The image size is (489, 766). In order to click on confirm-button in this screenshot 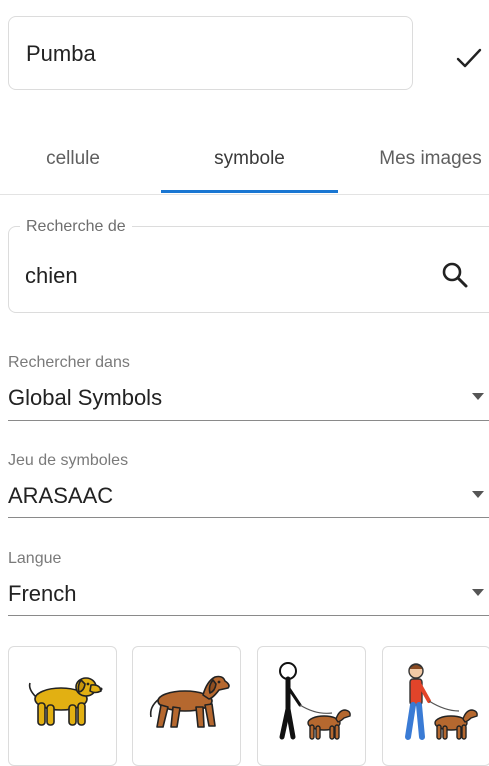, I will do `click(469, 58)`.